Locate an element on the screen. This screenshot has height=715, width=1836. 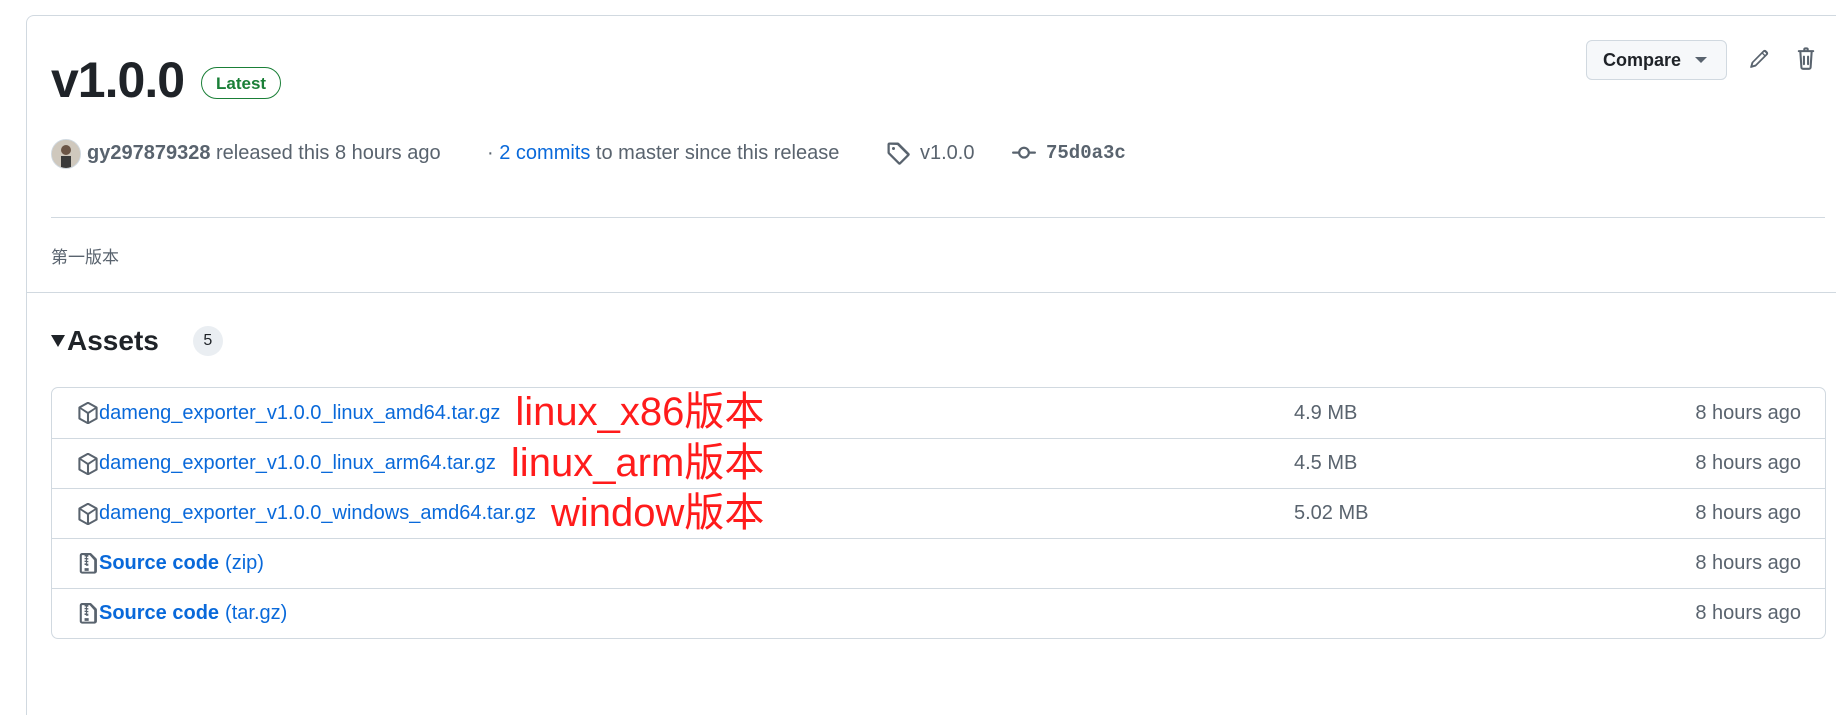
tag-link: v1.0.0 is located at coordinates (930, 153).